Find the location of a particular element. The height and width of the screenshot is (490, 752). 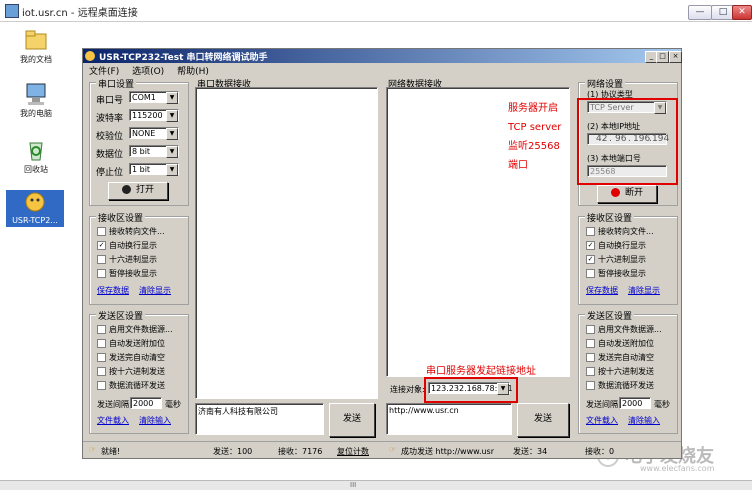

button-label: 断开 is located at coordinates (633, 193).